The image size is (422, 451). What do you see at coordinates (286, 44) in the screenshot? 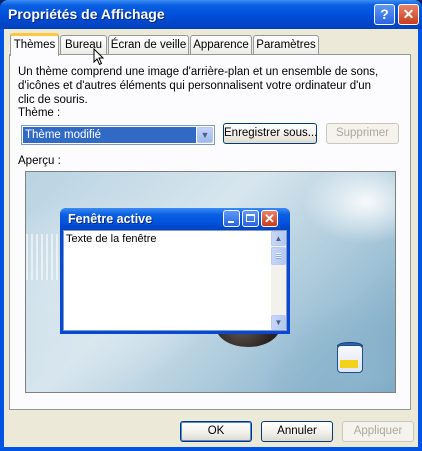
I see `tab-settings: Paramètres` at bounding box center [286, 44].